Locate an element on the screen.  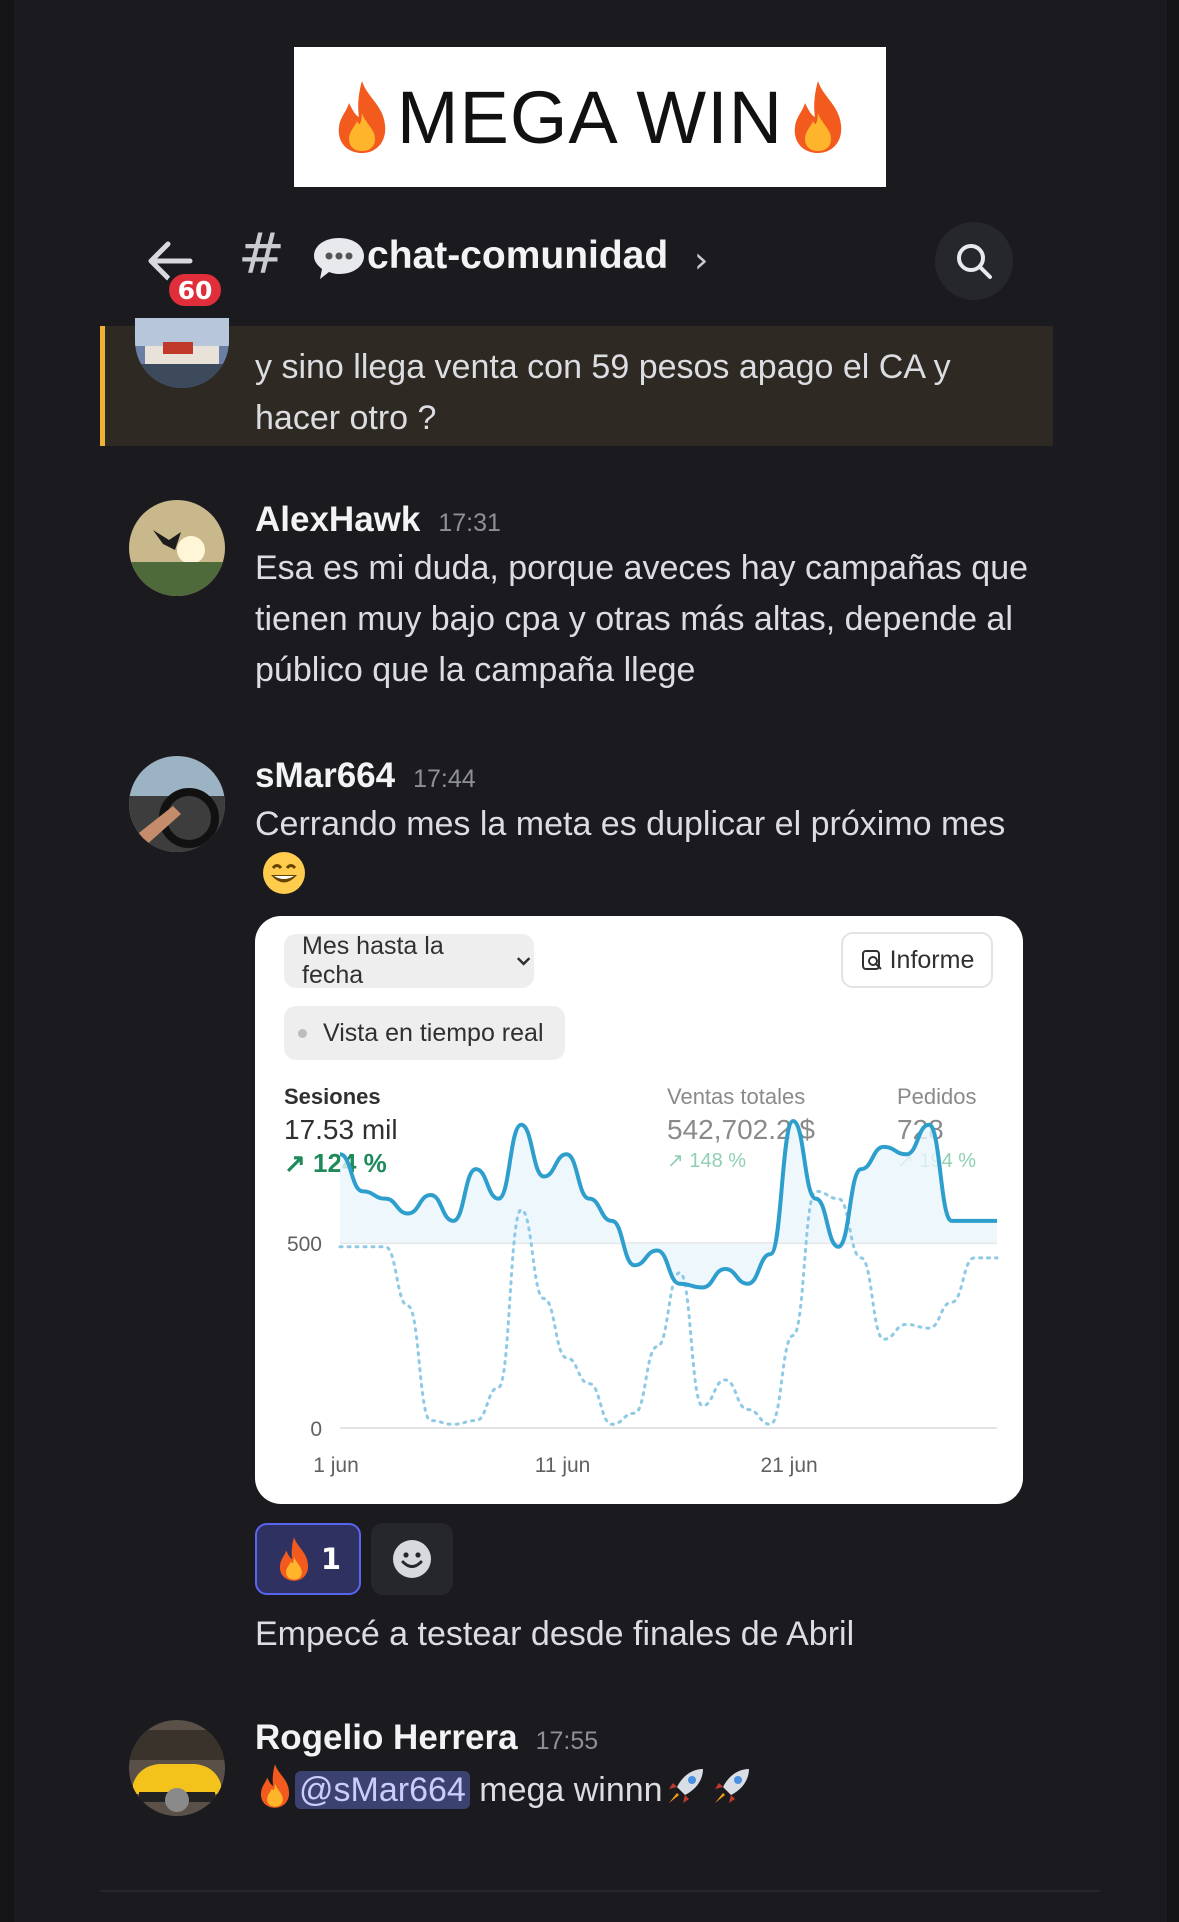
unread-badge: 60 is located at coordinates (195, 290).